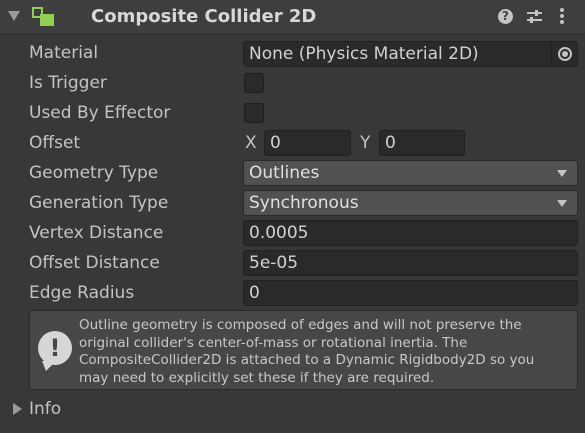 This screenshot has height=433, width=585. Describe the element at coordinates (17, 409) in the screenshot. I see `info-foldout-arrow-icon` at that location.